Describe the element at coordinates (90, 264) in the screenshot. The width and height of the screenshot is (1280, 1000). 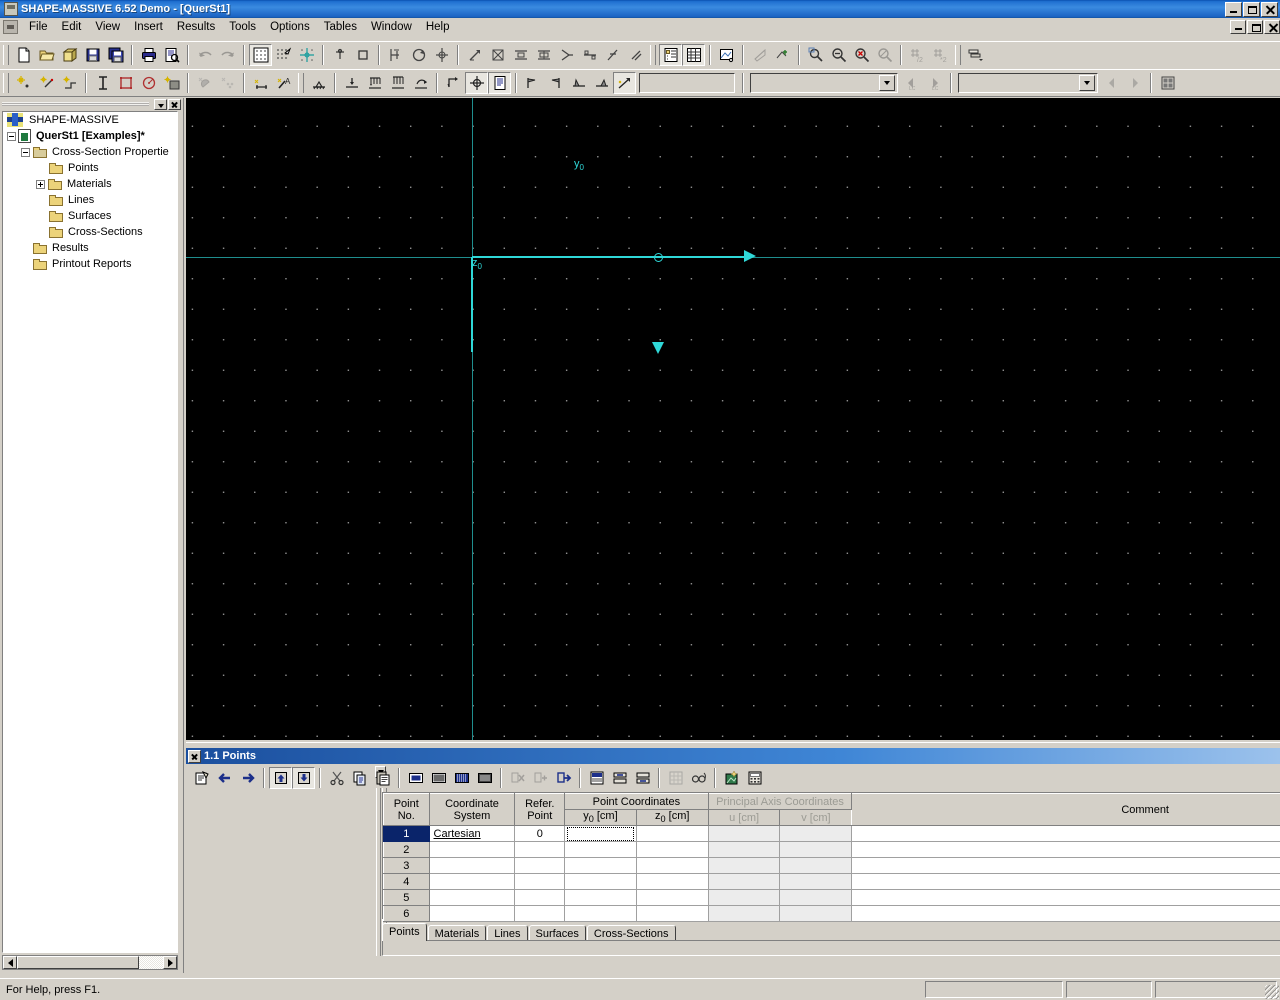
I see `tree-node-printout-reports: Printout Reports` at that location.